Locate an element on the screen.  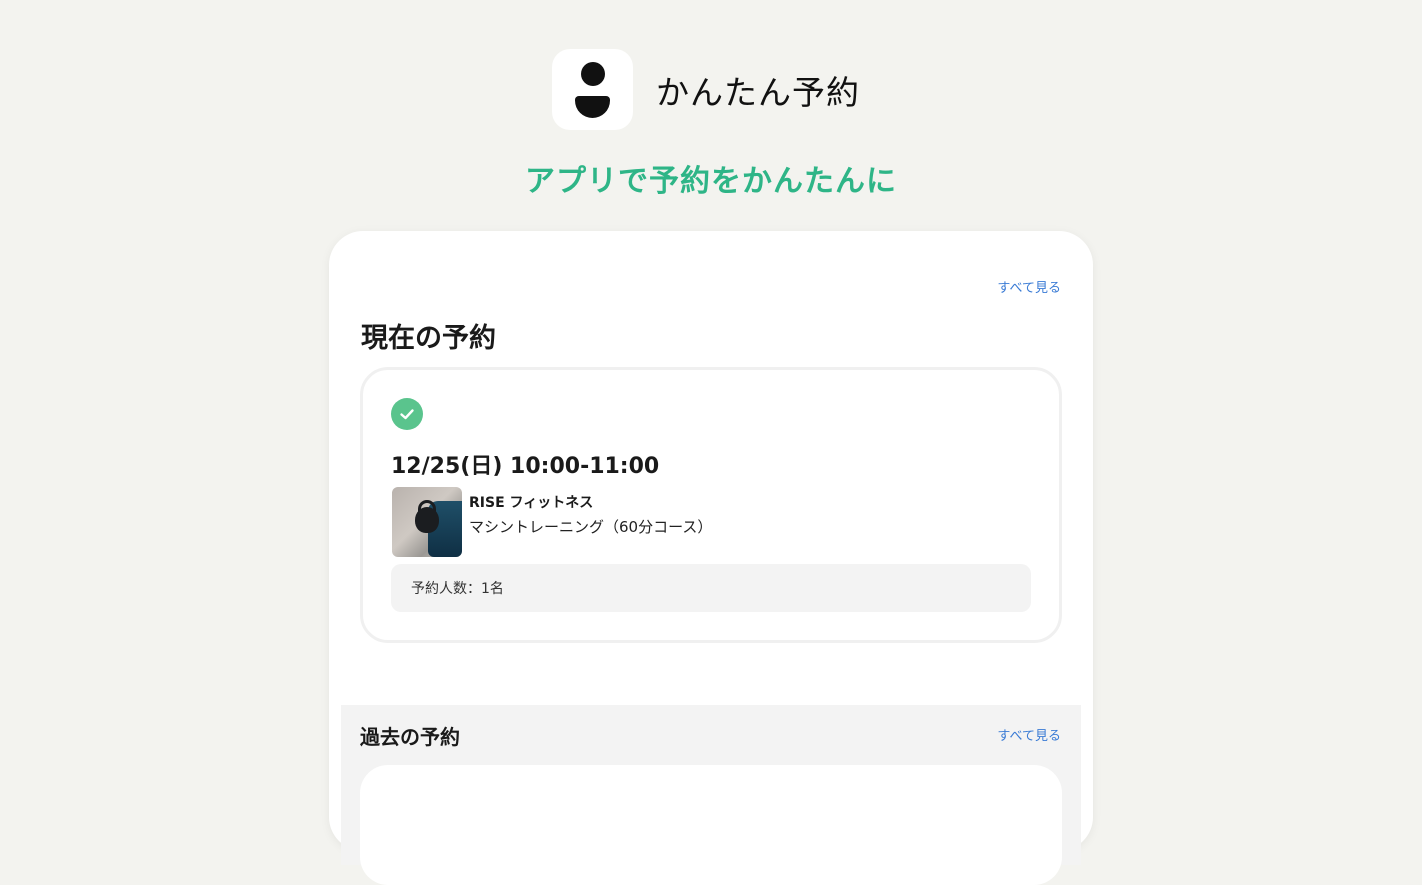
see-all-current-link: すべて見る is located at coordinates (1029, 286).